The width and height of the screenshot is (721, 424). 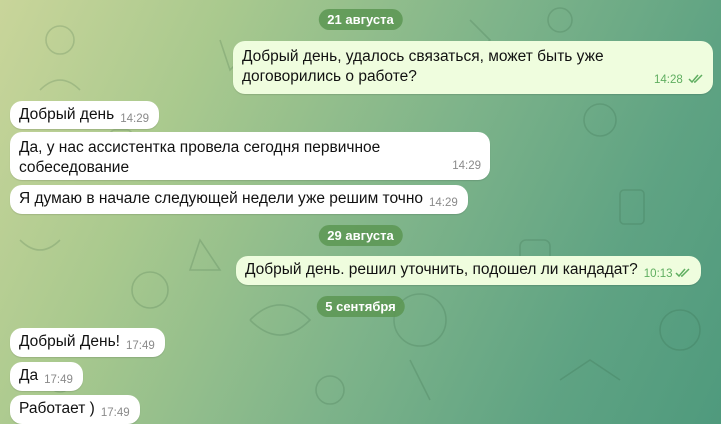 I want to click on date-separator: 21 августа, so click(x=360, y=19).